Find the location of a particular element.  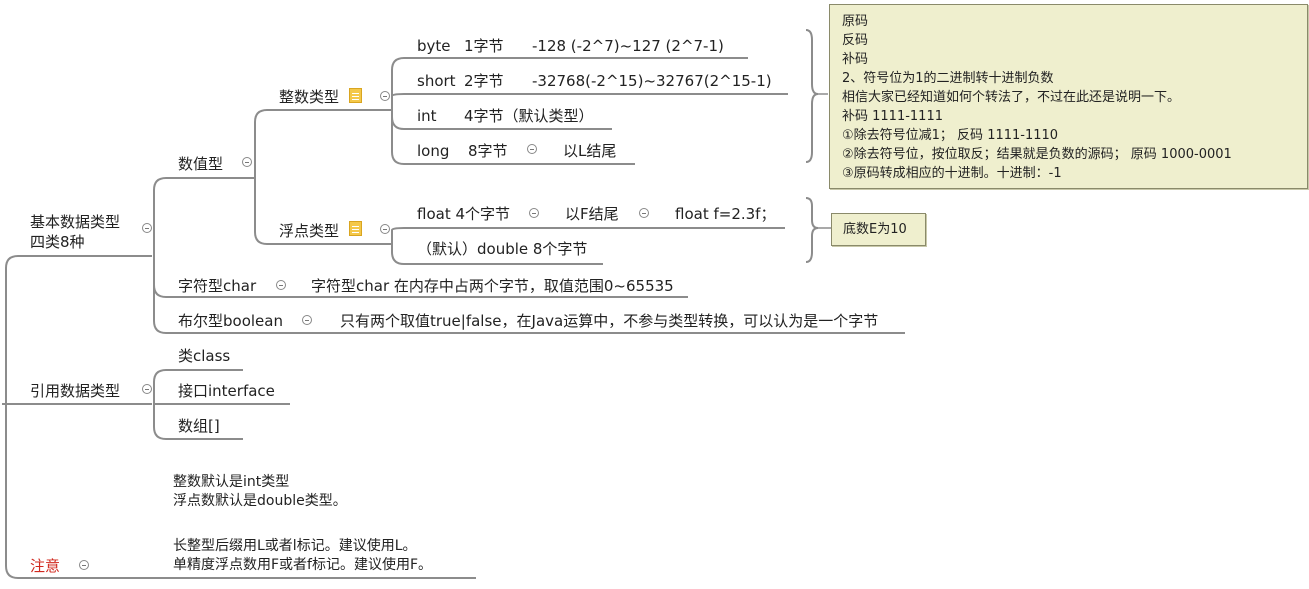

node-float-types: 浮点类型 is located at coordinates (309, 231).